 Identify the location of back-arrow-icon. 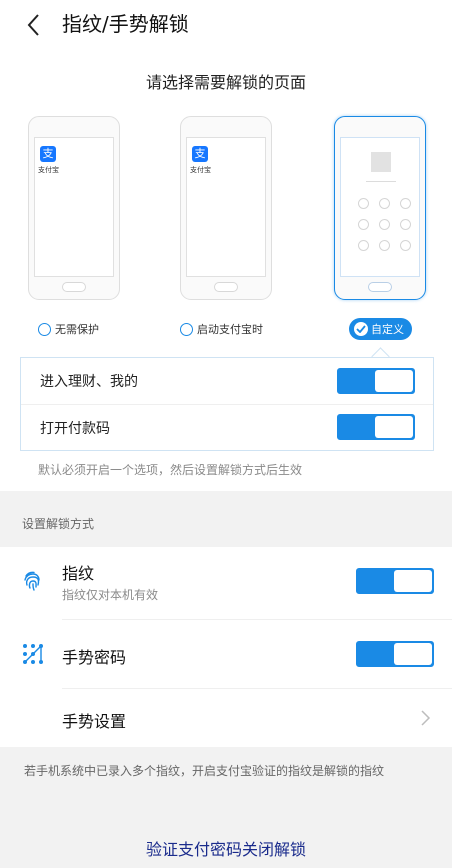
(35, 25).